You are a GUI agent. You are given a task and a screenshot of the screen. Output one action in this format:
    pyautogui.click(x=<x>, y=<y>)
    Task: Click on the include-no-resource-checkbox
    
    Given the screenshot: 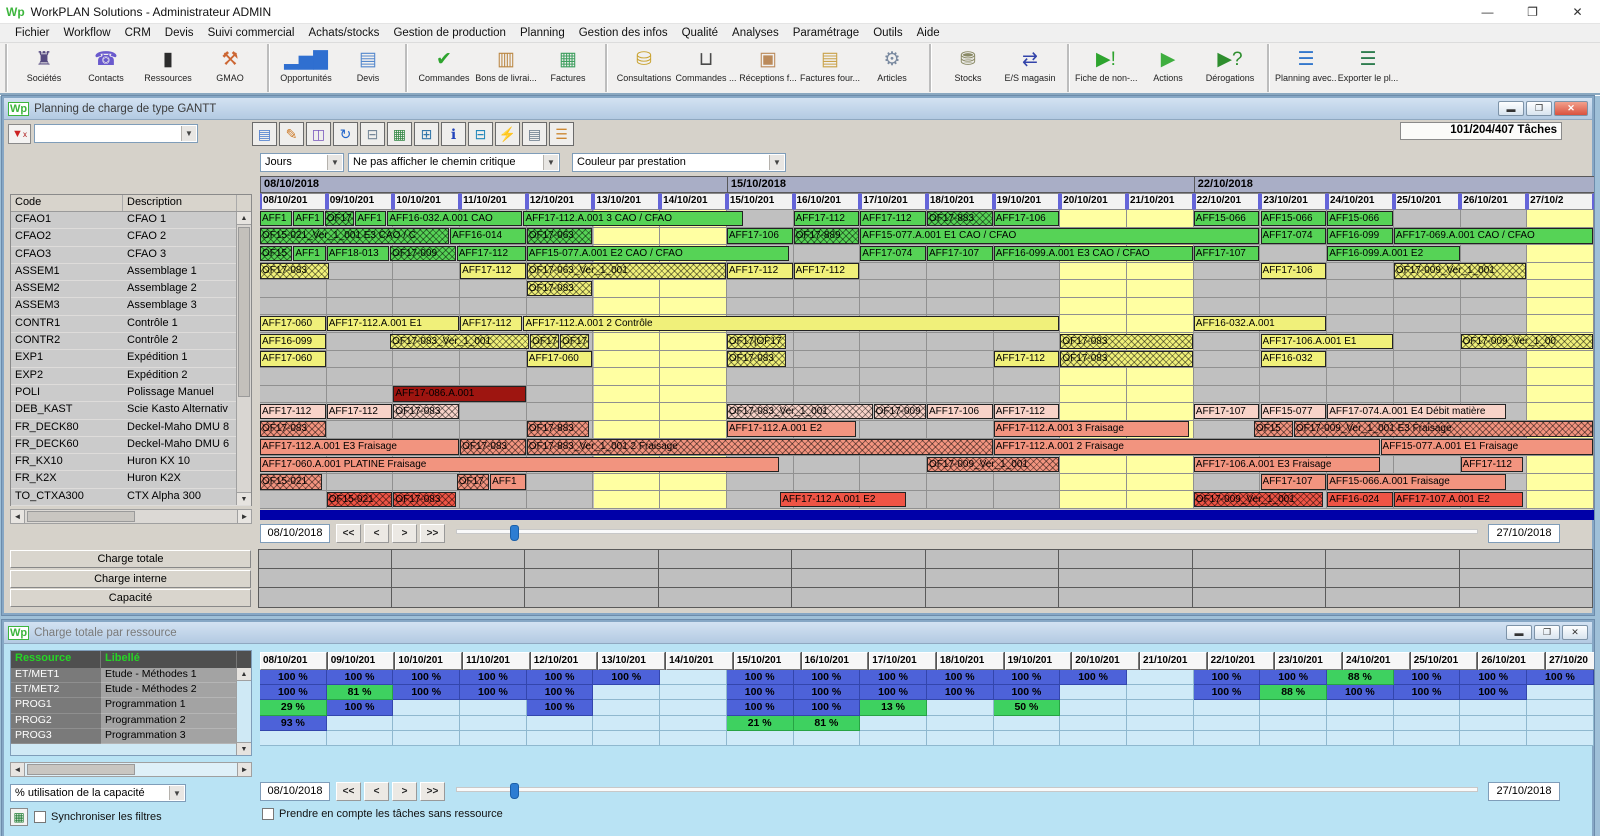 What is the action you would take?
    pyautogui.click(x=268, y=814)
    